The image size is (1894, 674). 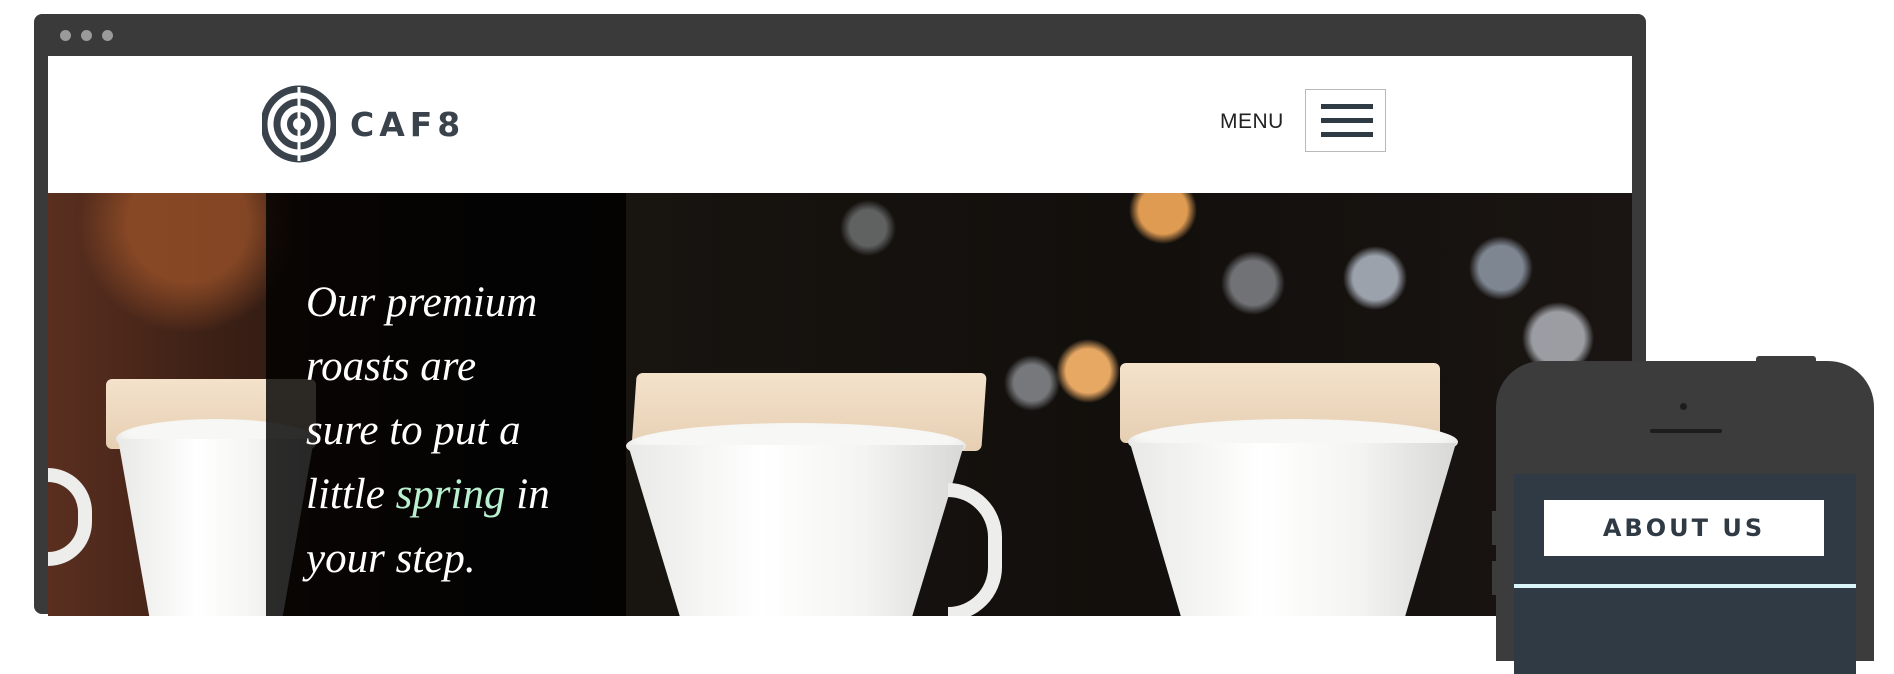 What do you see at coordinates (299, 124) in the screenshot?
I see `caf8-logo-icon` at bounding box center [299, 124].